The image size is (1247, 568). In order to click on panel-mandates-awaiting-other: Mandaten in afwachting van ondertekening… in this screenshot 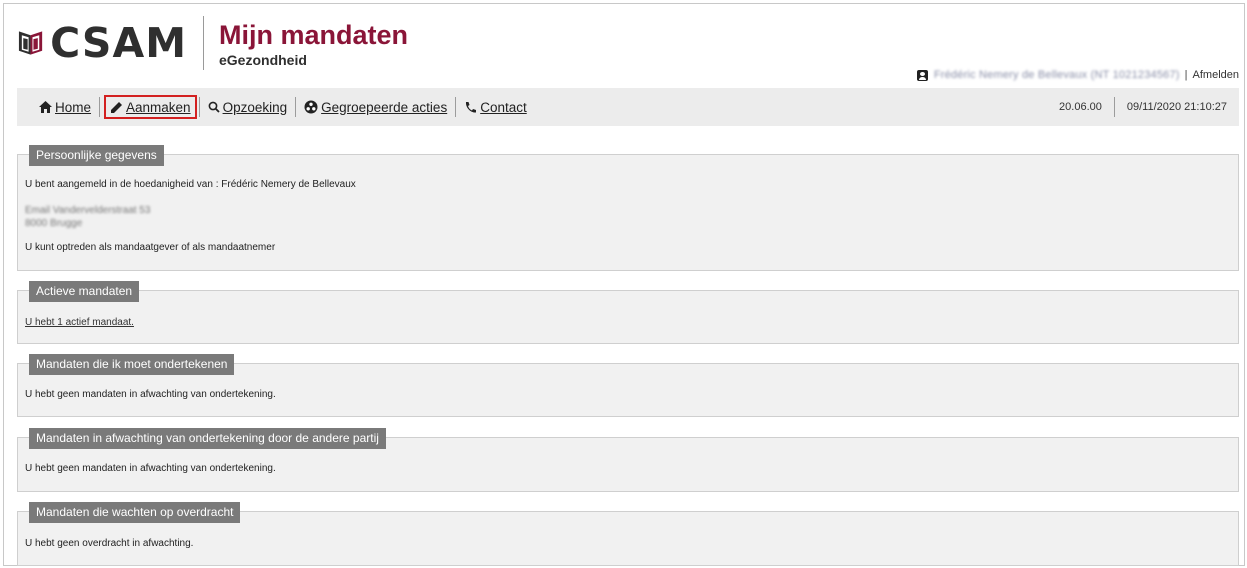, I will do `click(628, 460)`.